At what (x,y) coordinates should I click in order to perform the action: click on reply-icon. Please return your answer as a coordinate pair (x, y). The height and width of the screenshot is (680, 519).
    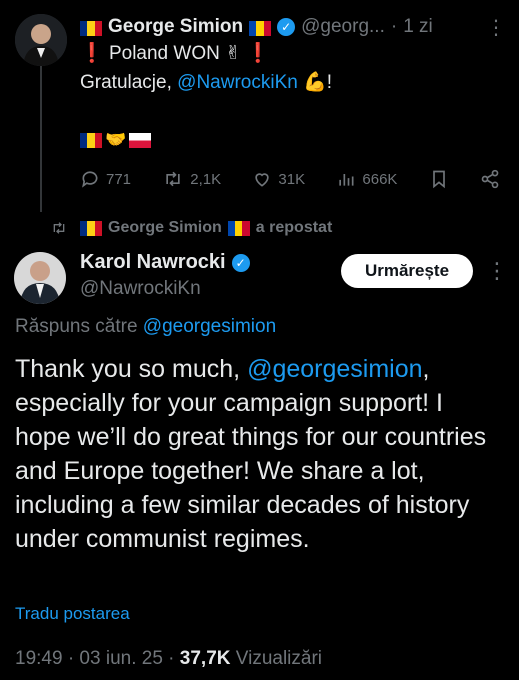
    Looking at the image, I should click on (90, 179).